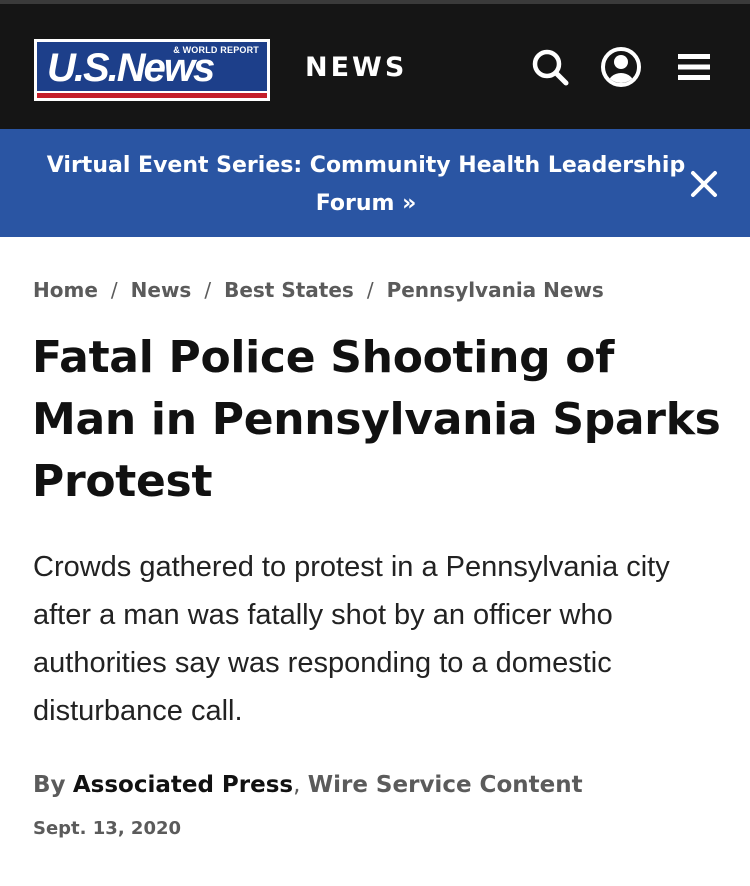 The width and height of the screenshot is (750, 886). Describe the element at coordinates (152, 94) in the screenshot. I see `logo-stripe` at that location.